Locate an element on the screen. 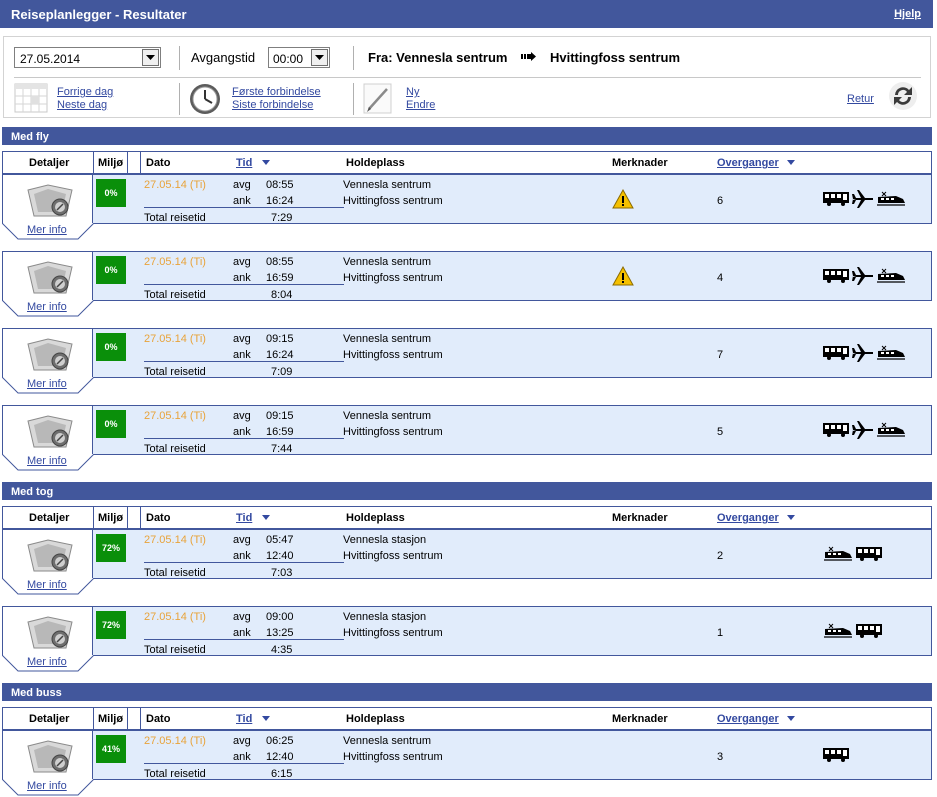 The width and height of the screenshot is (937, 797). details-cell is located at coordinates (48, 199).